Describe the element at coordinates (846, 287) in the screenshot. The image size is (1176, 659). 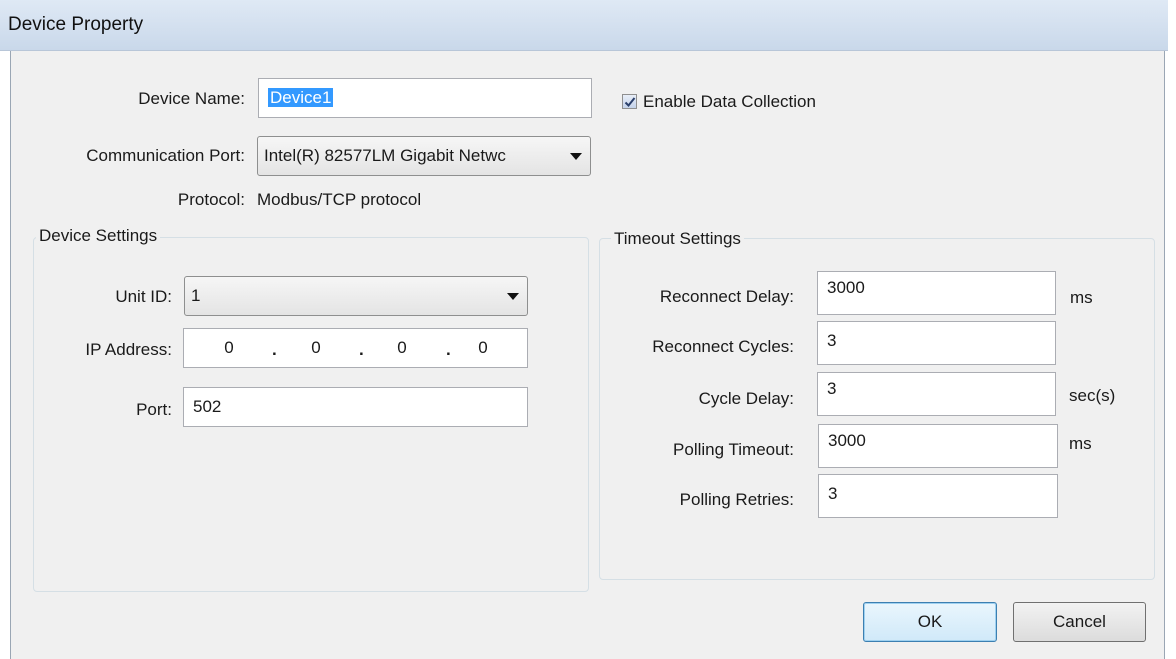
I see `reconnect-delay-value: 3000` at that location.